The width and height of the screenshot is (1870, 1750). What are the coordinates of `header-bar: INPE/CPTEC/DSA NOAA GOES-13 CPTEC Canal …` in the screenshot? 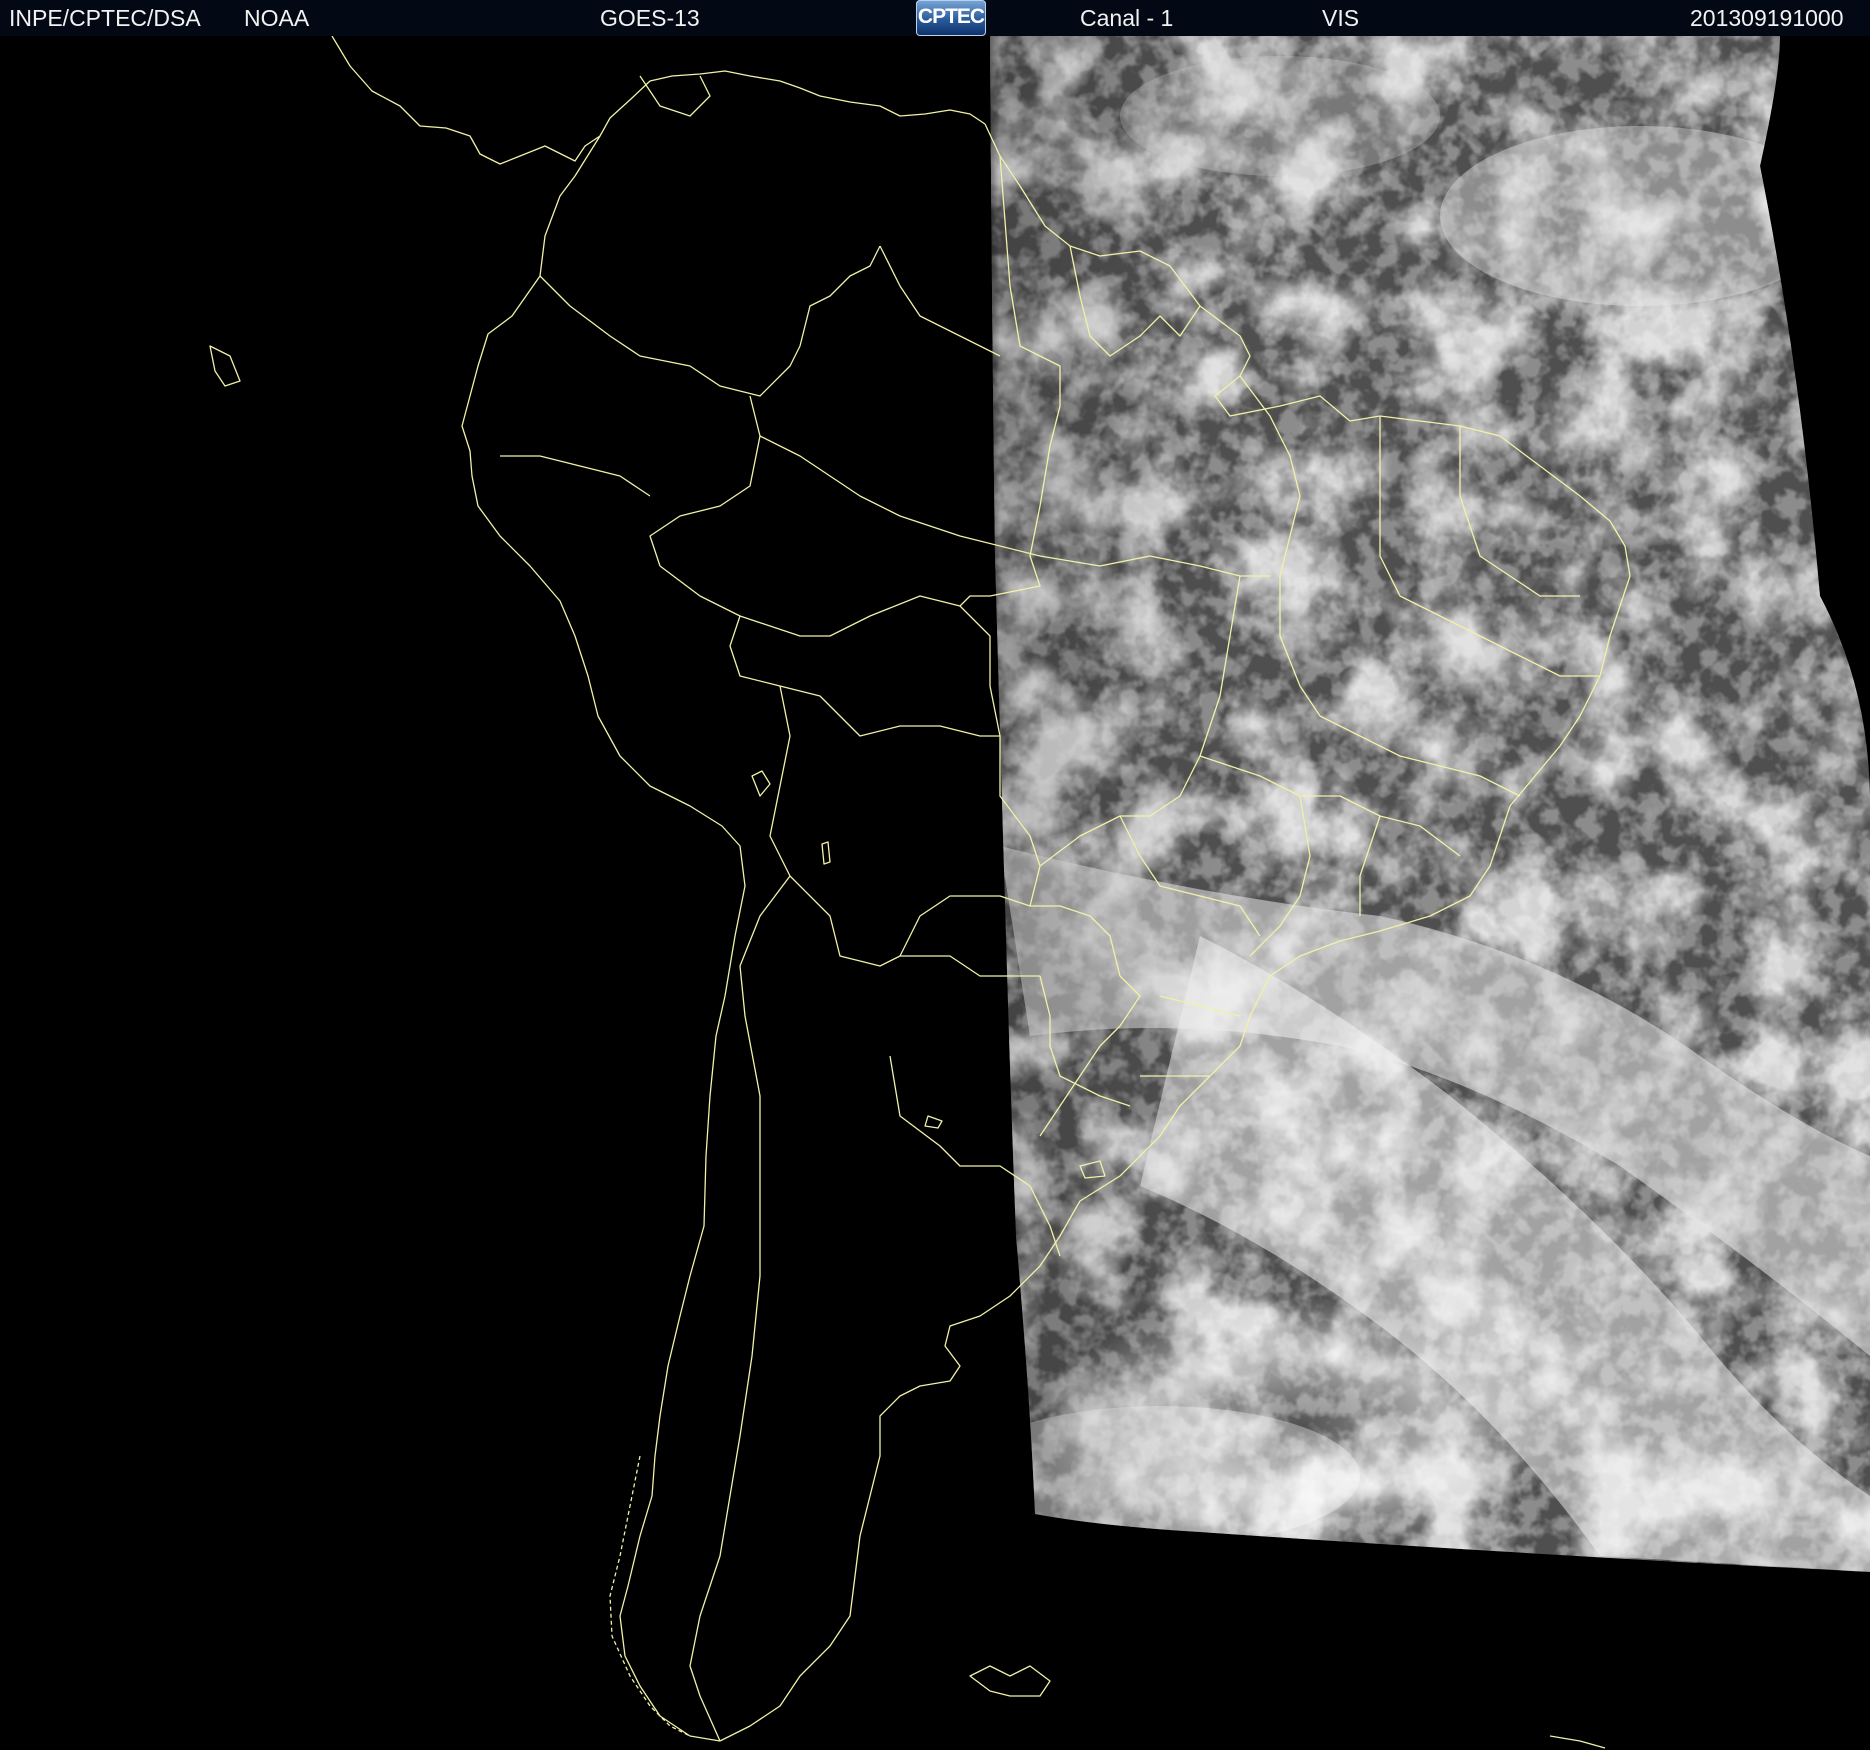 It's located at (935, 18).